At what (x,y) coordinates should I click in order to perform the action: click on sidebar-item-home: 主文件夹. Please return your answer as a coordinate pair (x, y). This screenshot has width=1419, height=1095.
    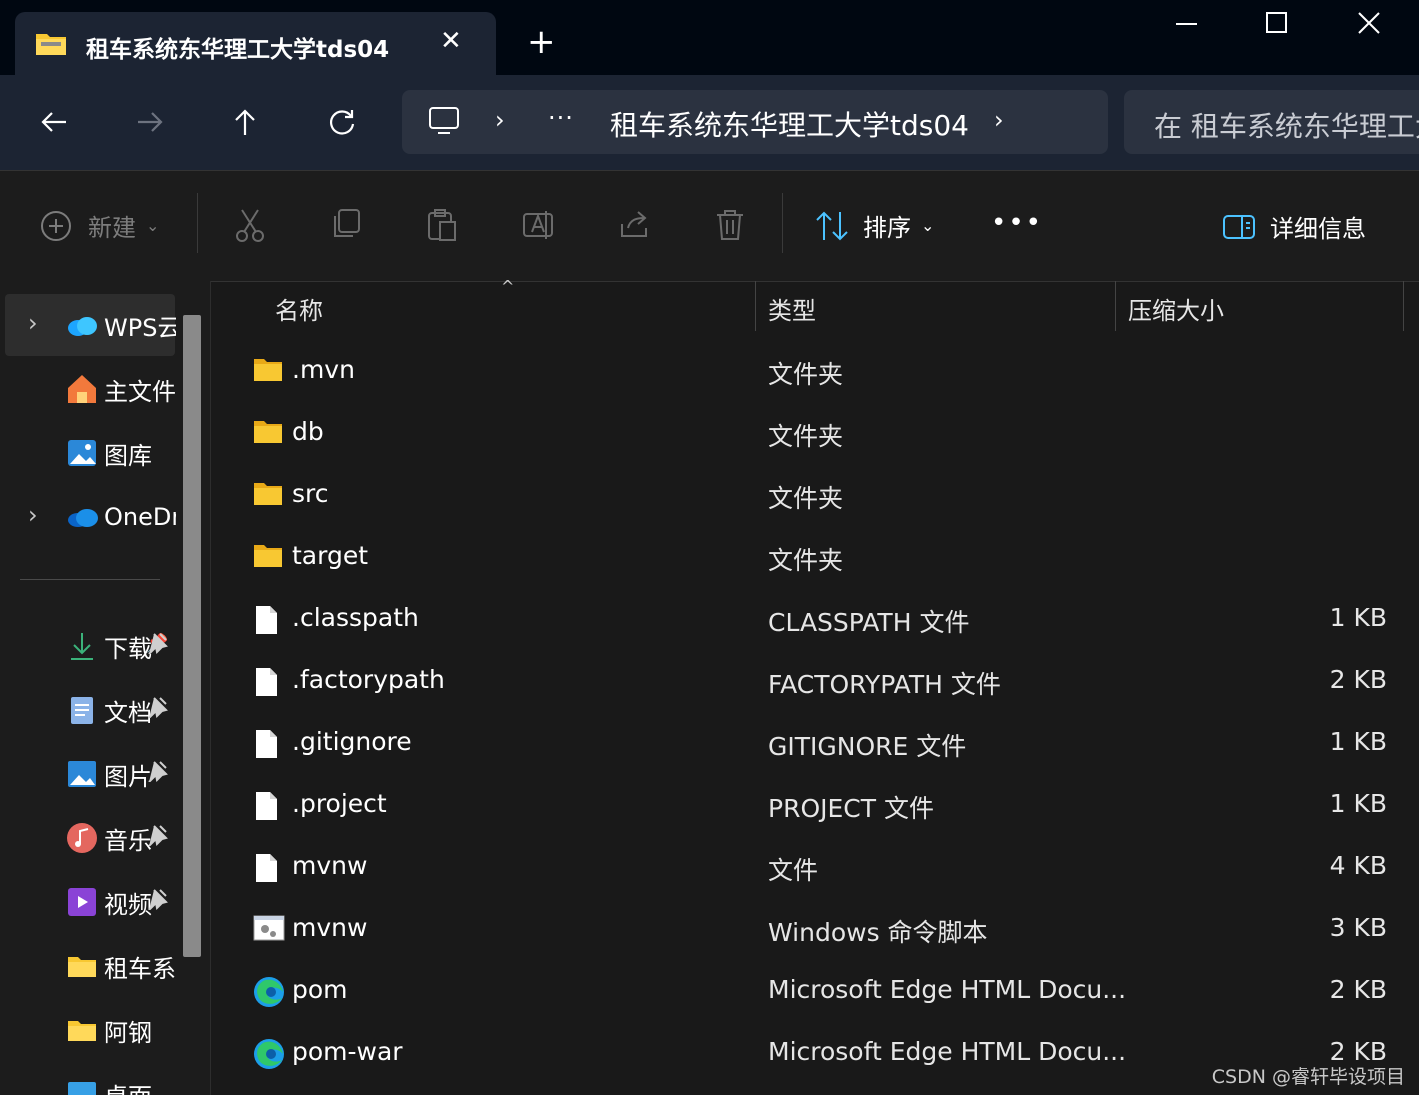
    Looking at the image, I should click on (121, 389).